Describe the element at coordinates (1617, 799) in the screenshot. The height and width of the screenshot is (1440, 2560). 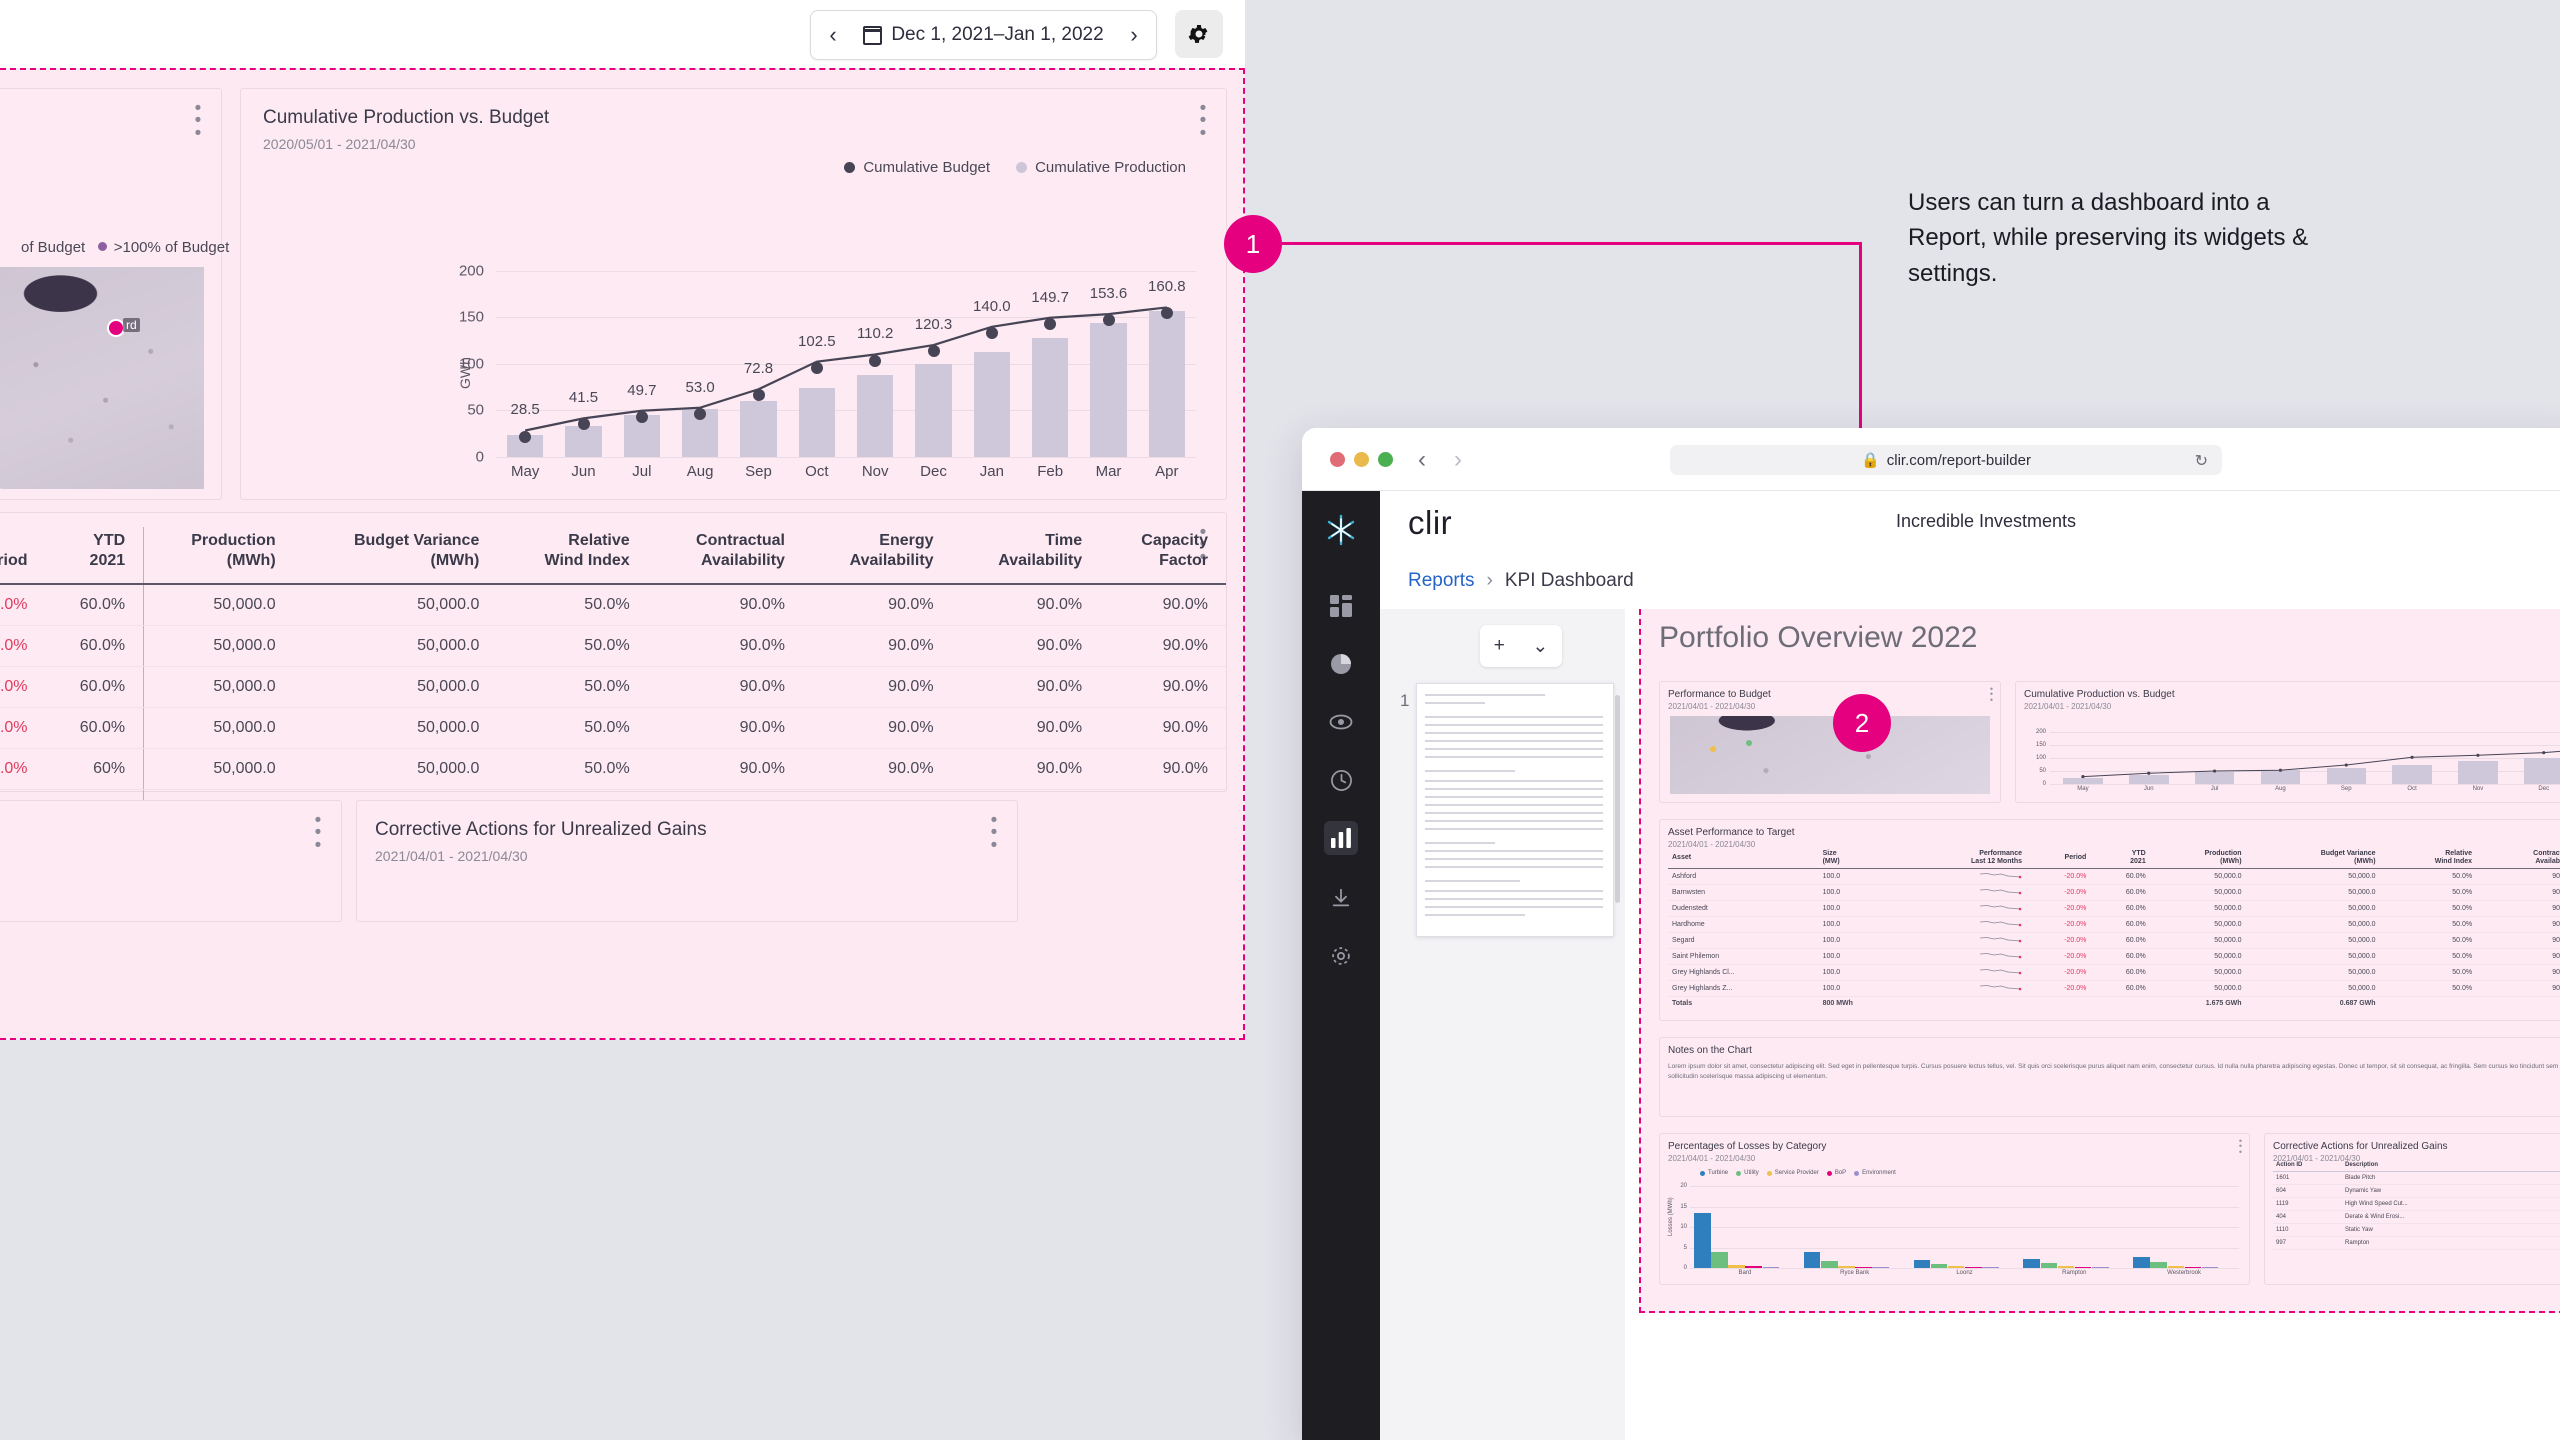
I see `page-pane-scrollbar` at that location.